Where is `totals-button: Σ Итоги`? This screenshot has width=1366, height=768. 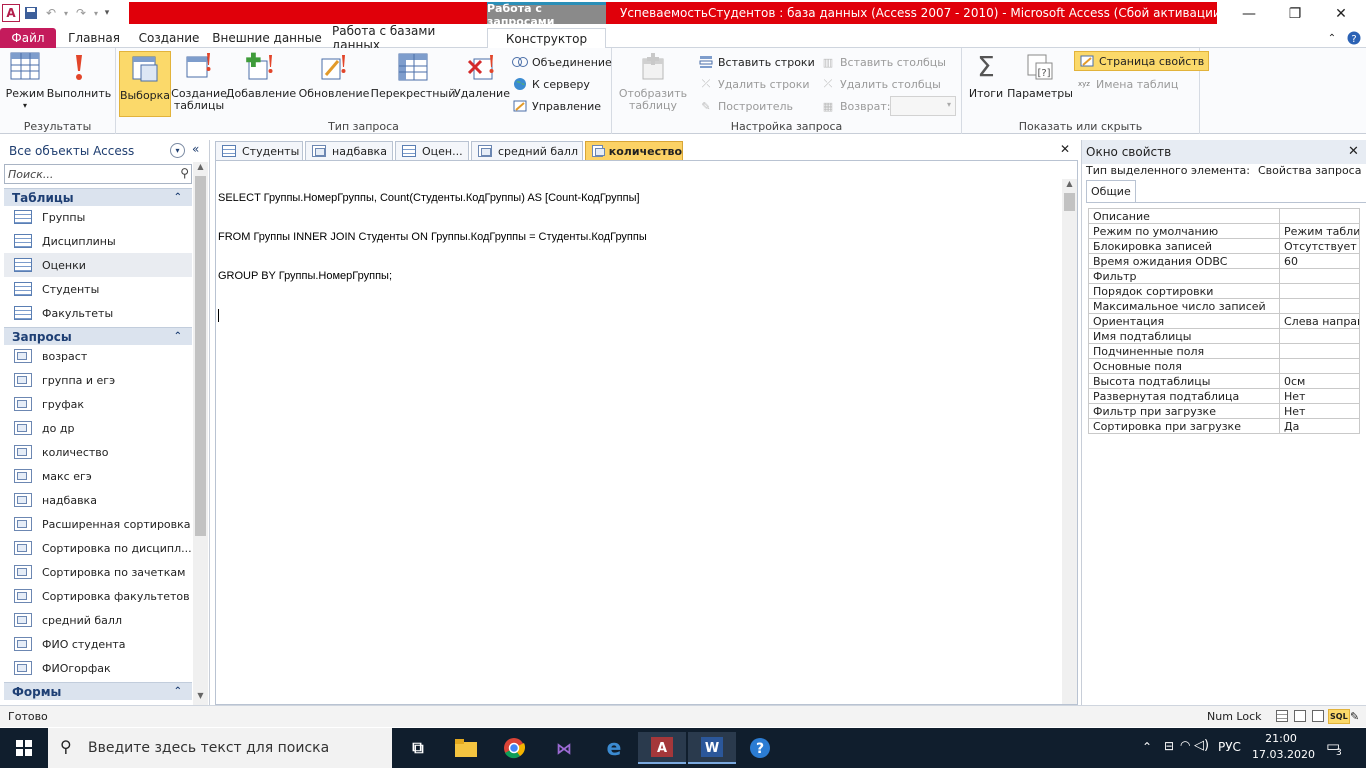 totals-button: Σ Итоги is located at coordinates (986, 83).